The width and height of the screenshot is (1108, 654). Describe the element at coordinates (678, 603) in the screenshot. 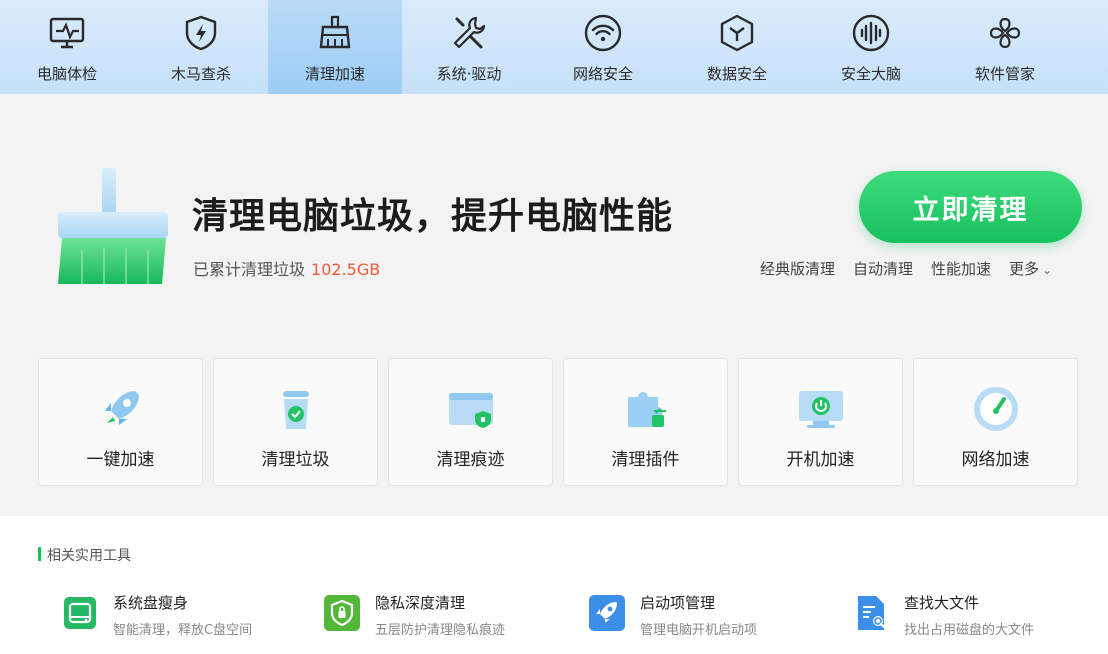

I see `tool-name: 启动项管理` at that location.